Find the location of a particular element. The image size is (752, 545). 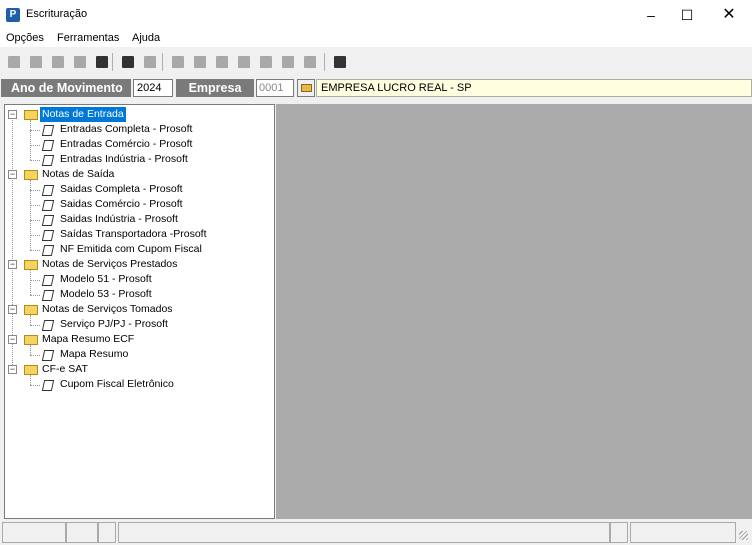

book-icon is located at coordinates (310, 62).